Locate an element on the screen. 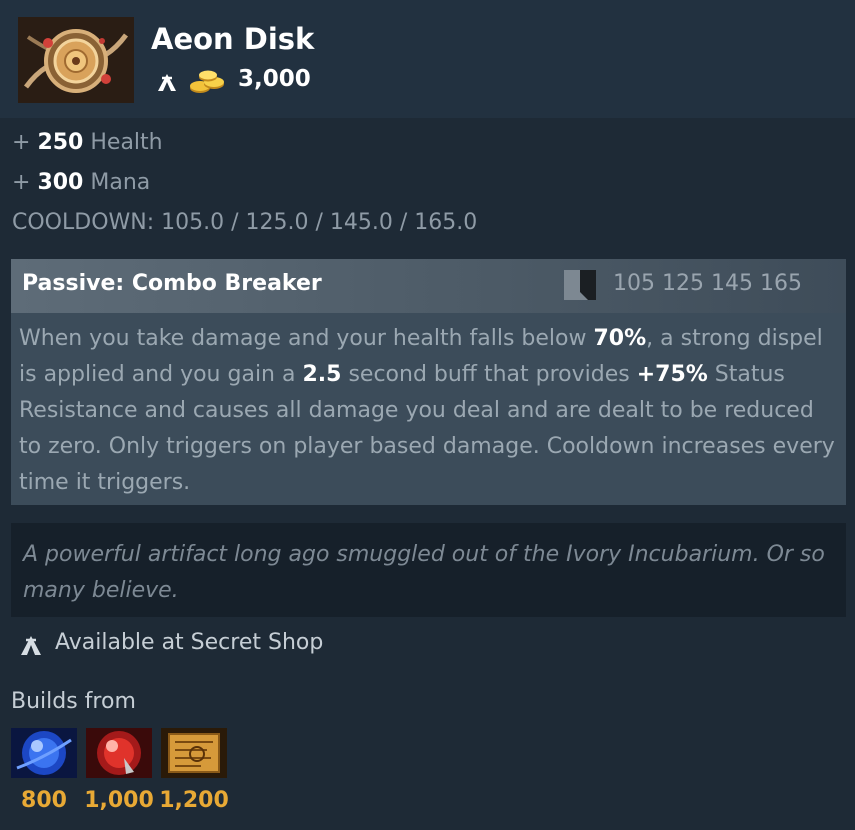  attribute-value: 300 is located at coordinates (60, 182).